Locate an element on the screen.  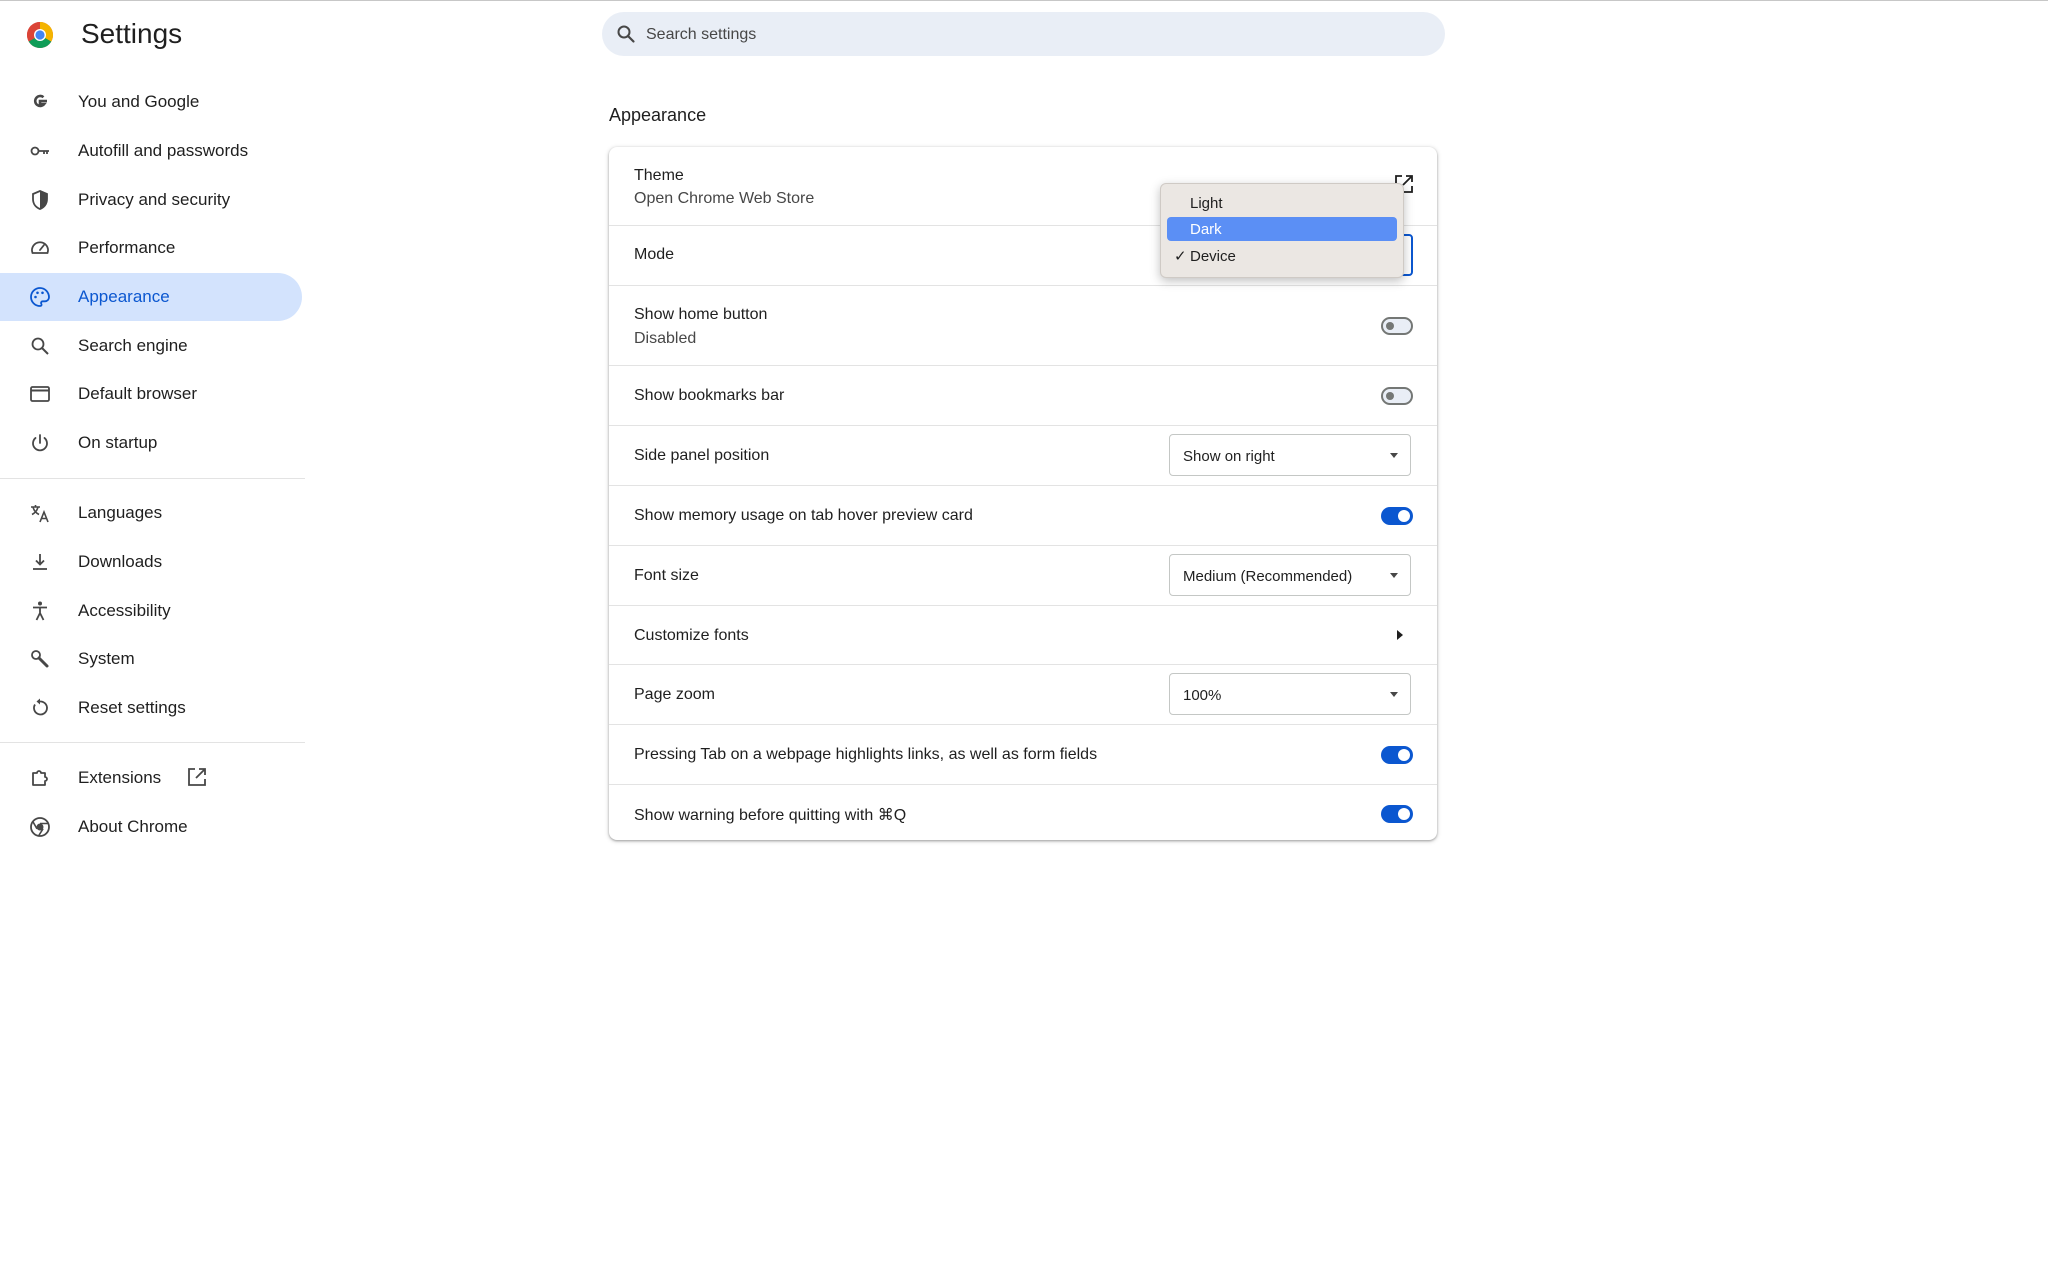
sidebar-item-default-browser: Default browser is located at coordinates (151, 394).